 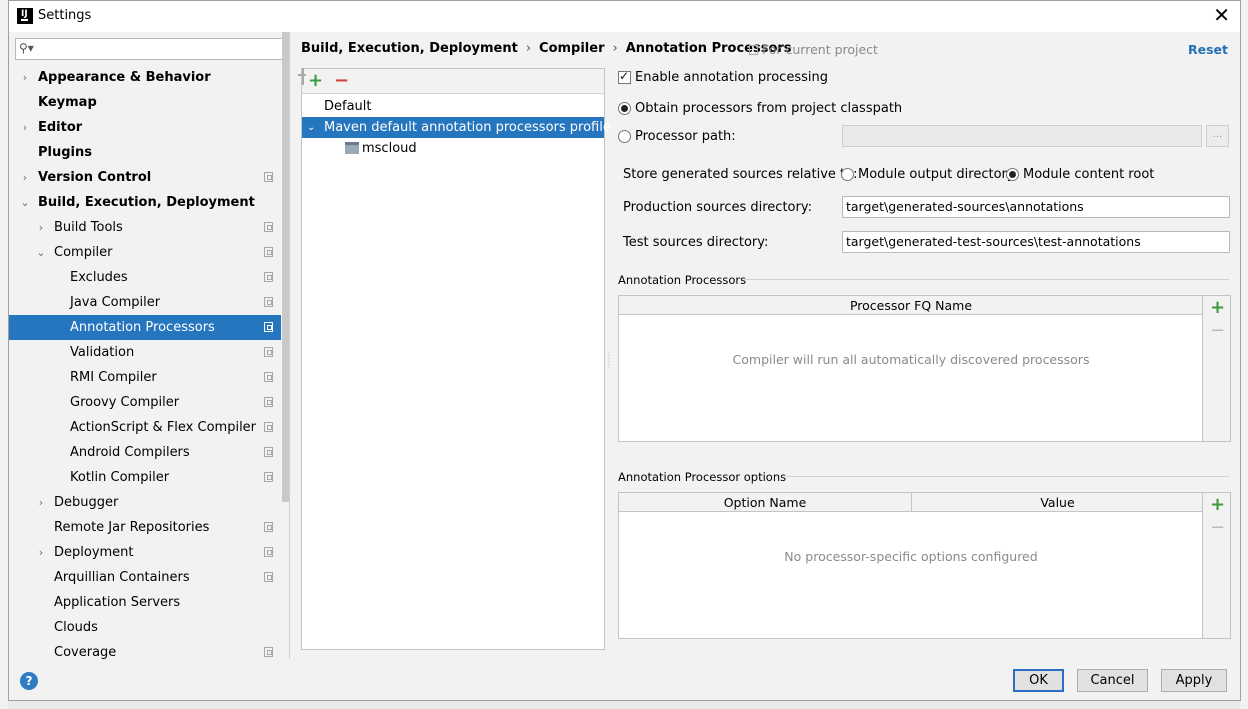 I want to click on sidebar-item-kotlin-compiler: Kotlin Compiler, so click(x=145, y=477).